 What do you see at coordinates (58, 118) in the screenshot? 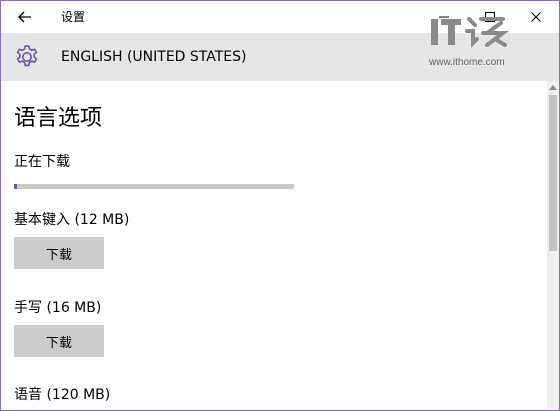
I see `page-title: 语言选项` at bounding box center [58, 118].